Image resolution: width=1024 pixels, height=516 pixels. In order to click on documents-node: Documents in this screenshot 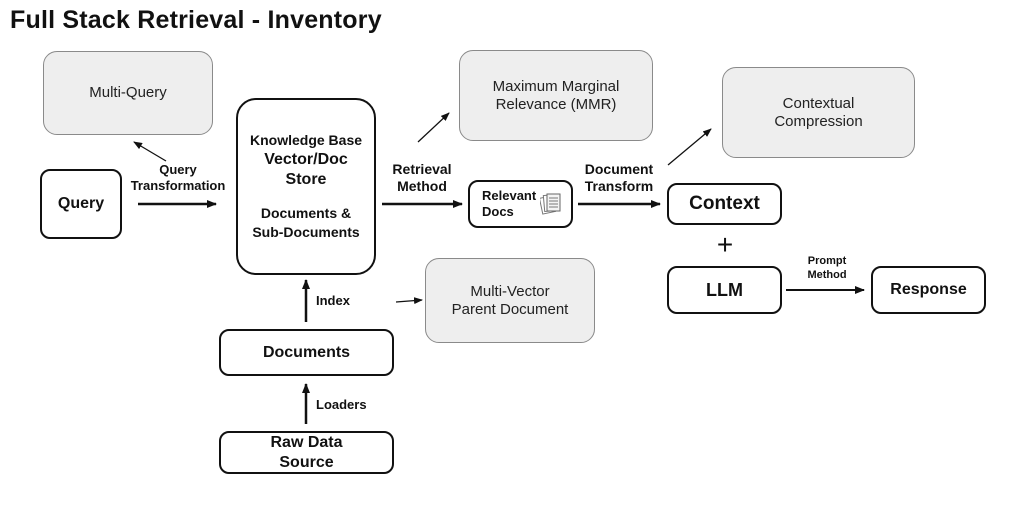, I will do `click(306, 352)`.